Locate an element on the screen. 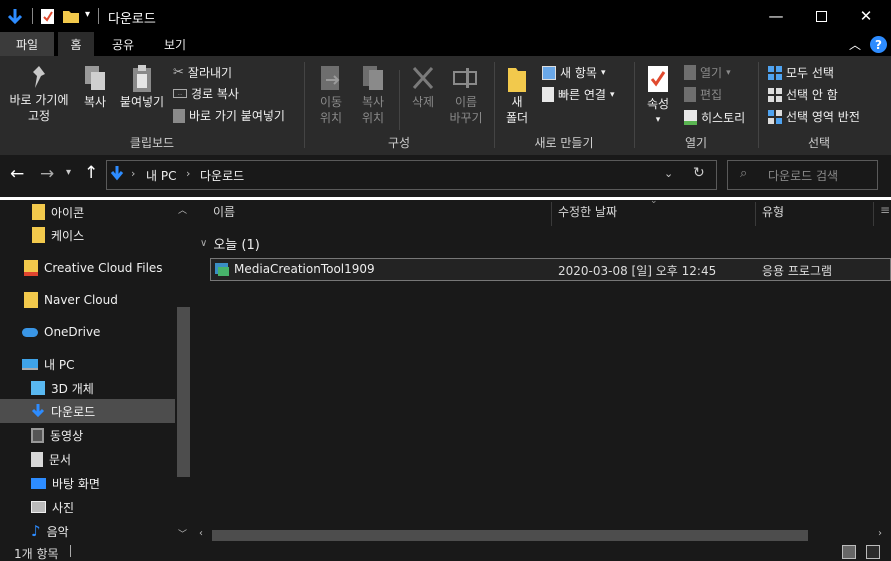  scroll-up-icon: ︿ is located at coordinates (182, 209).